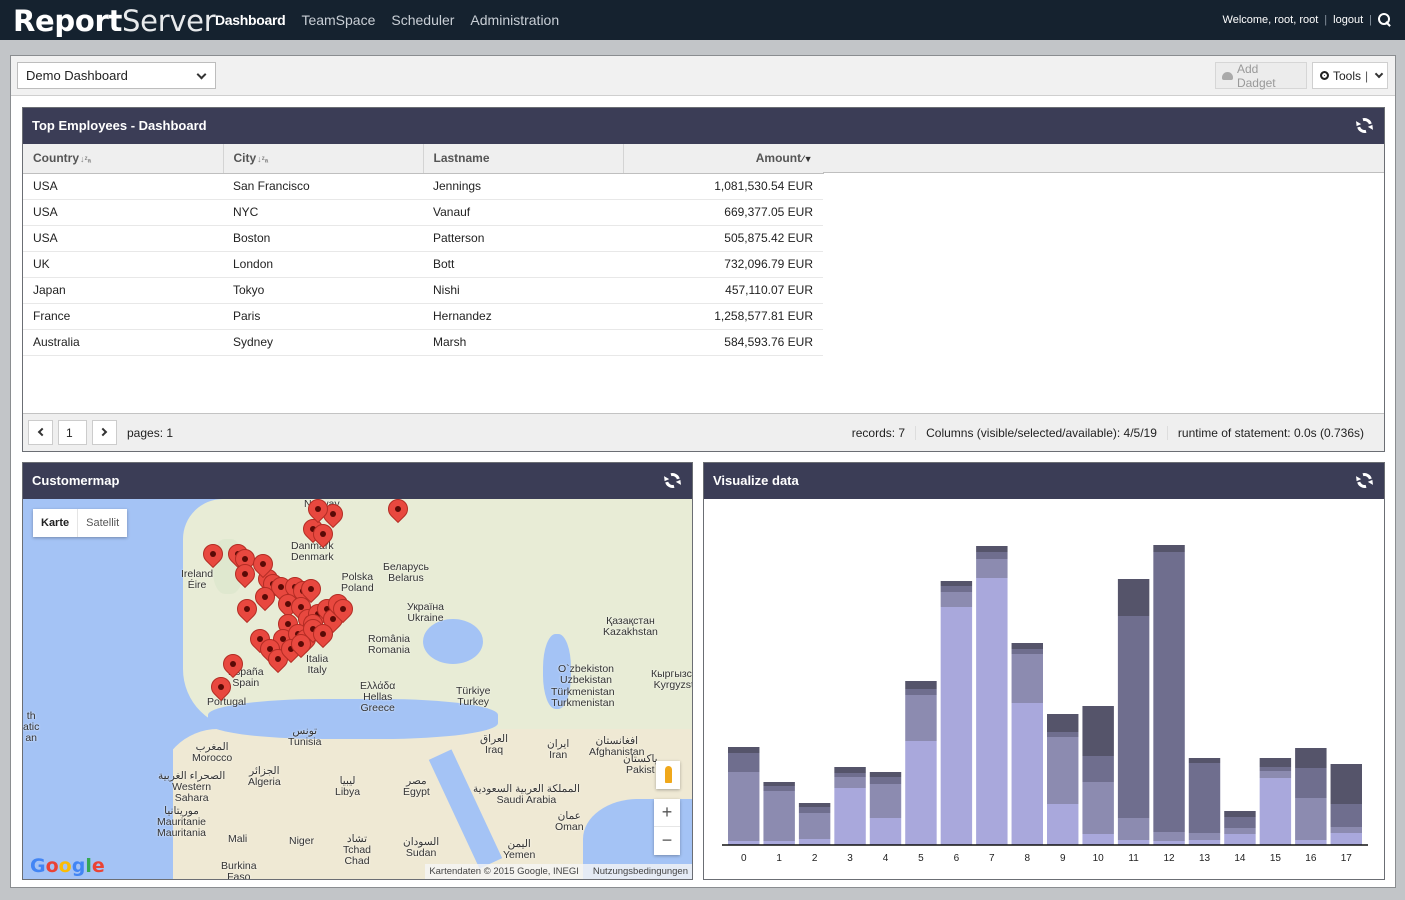  Describe the element at coordinates (523, 159) in the screenshot. I see `column-header-lastname: Lastname` at that location.